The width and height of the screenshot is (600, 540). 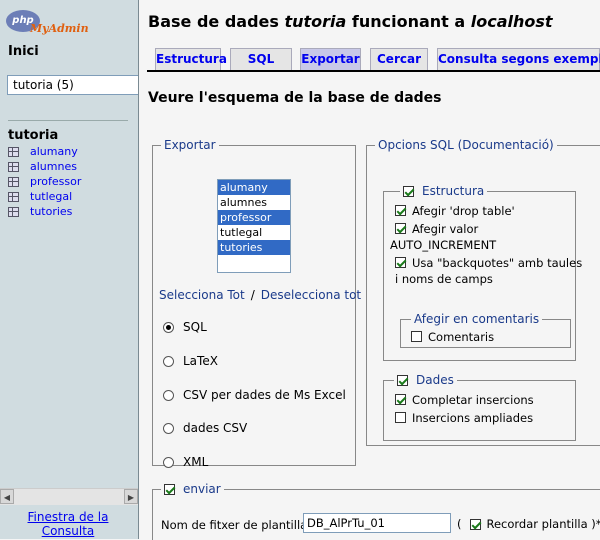 What do you see at coordinates (55, 181) in the screenshot?
I see `table-link: professor` at bounding box center [55, 181].